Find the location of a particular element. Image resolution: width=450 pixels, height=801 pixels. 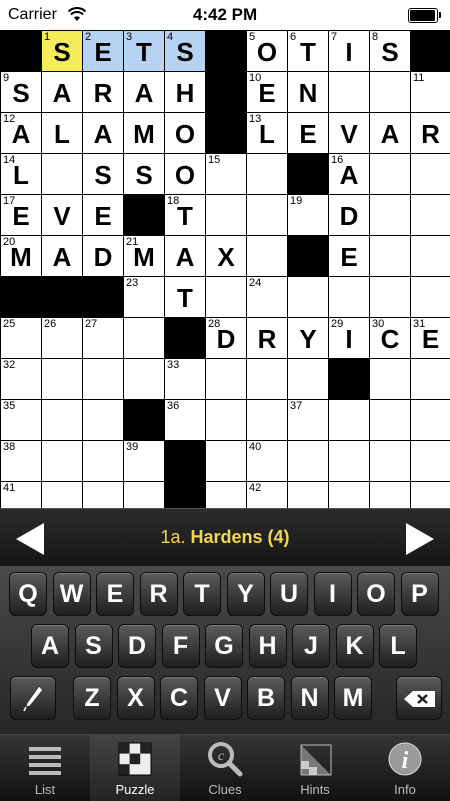

grid-cell-r2-c1: L is located at coordinates (62, 133).